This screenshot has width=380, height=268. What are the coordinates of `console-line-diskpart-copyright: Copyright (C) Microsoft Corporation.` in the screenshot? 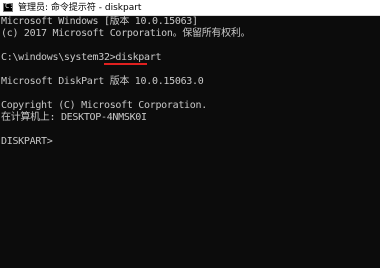 It's located at (104, 105).